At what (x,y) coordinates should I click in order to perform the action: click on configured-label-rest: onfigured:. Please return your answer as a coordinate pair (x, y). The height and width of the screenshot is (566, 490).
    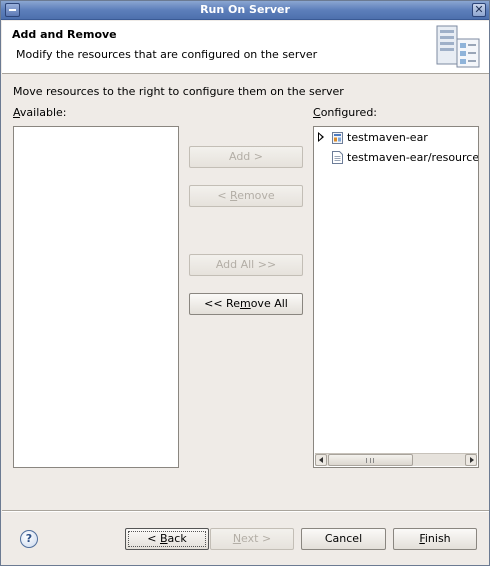
    Looking at the image, I should click on (349, 112).